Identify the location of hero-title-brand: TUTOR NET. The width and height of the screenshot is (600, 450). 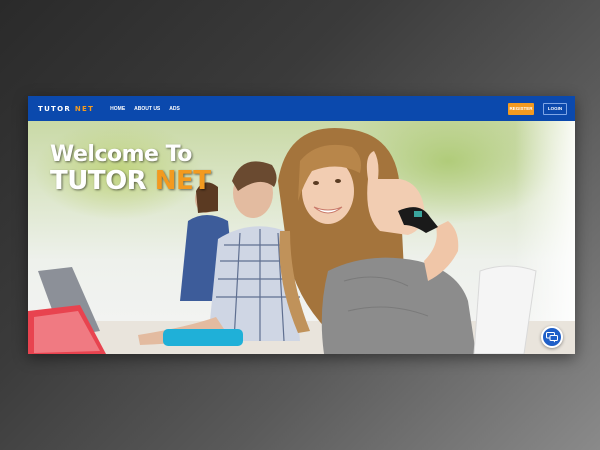
(130, 181).